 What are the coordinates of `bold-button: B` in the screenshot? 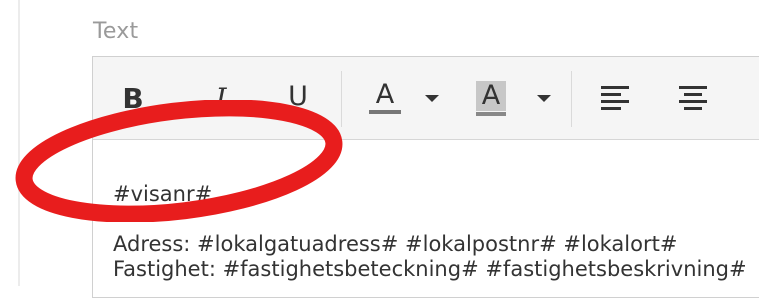 It's located at (133, 98).